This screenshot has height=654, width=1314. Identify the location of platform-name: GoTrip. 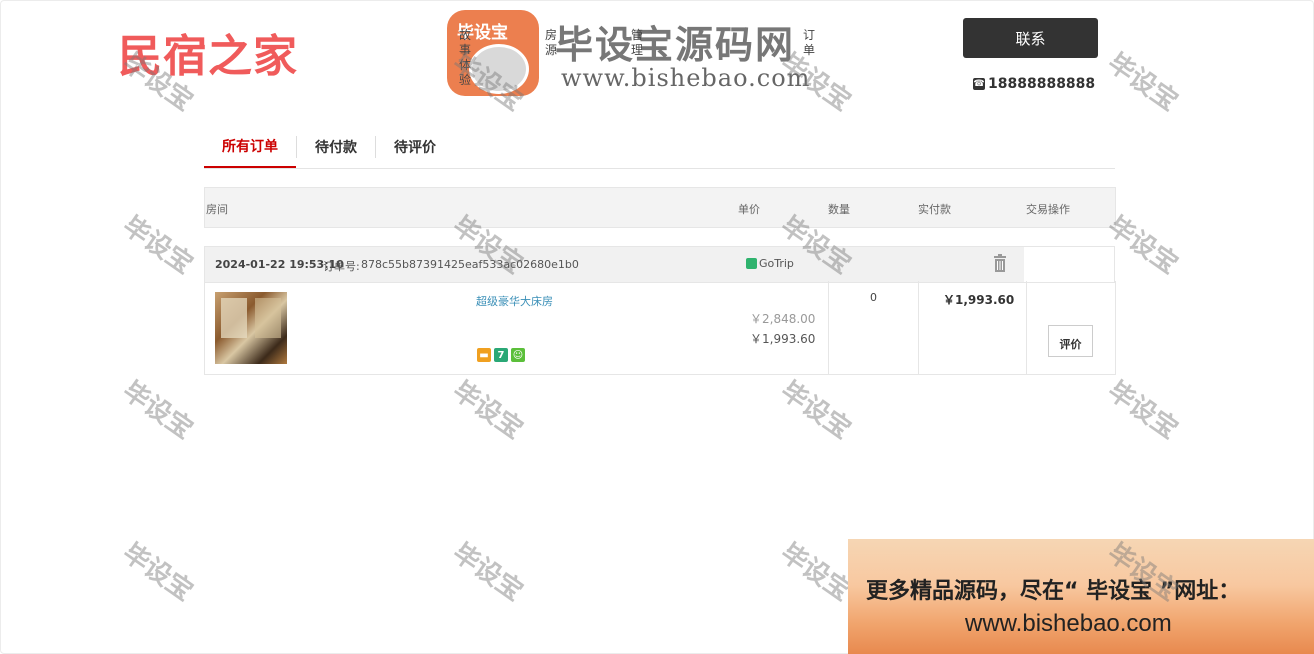
(776, 263).